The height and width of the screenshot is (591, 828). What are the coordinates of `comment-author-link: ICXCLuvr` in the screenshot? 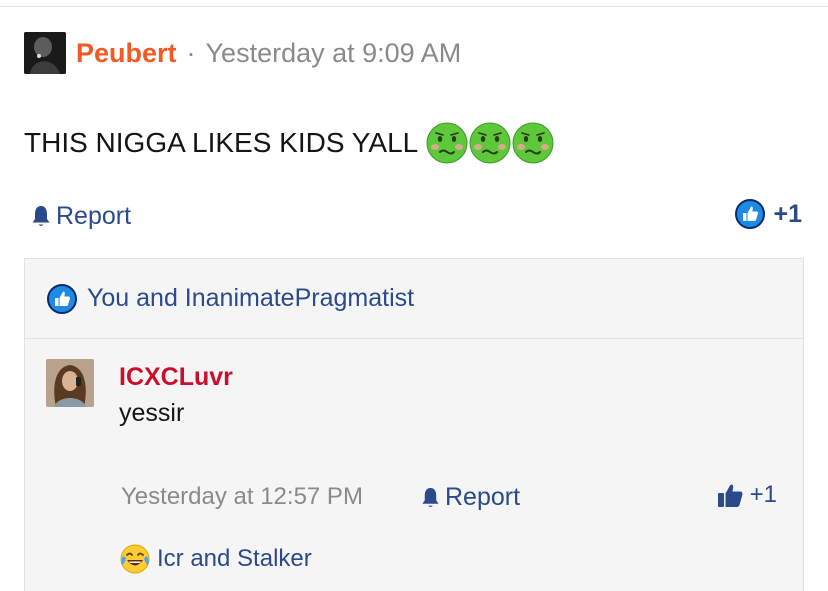 It's located at (176, 377).